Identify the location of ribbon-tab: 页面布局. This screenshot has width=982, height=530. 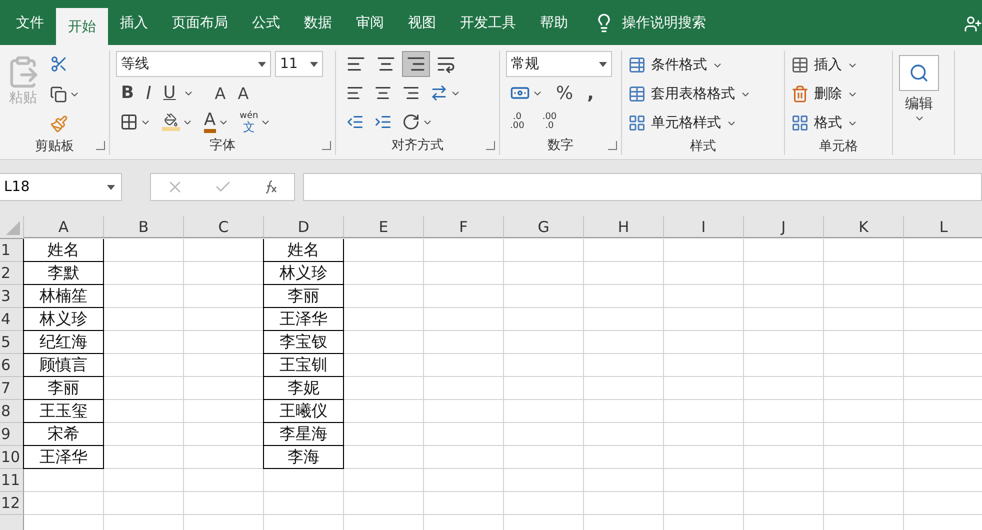
(200, 22).